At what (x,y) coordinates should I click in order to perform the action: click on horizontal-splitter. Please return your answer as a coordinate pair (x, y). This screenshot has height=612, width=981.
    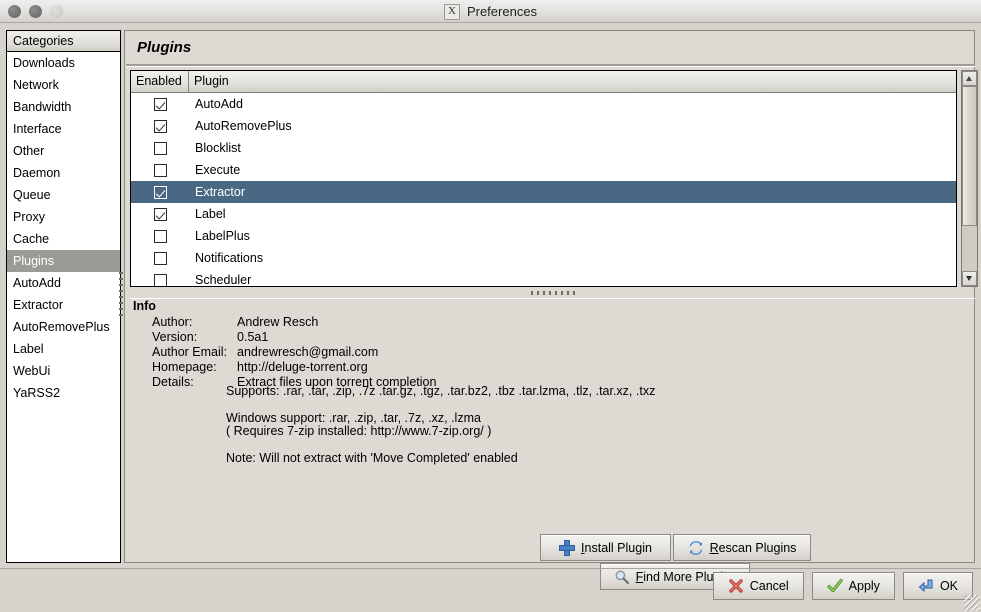
    Looking at the image, I should click on (552, 293).